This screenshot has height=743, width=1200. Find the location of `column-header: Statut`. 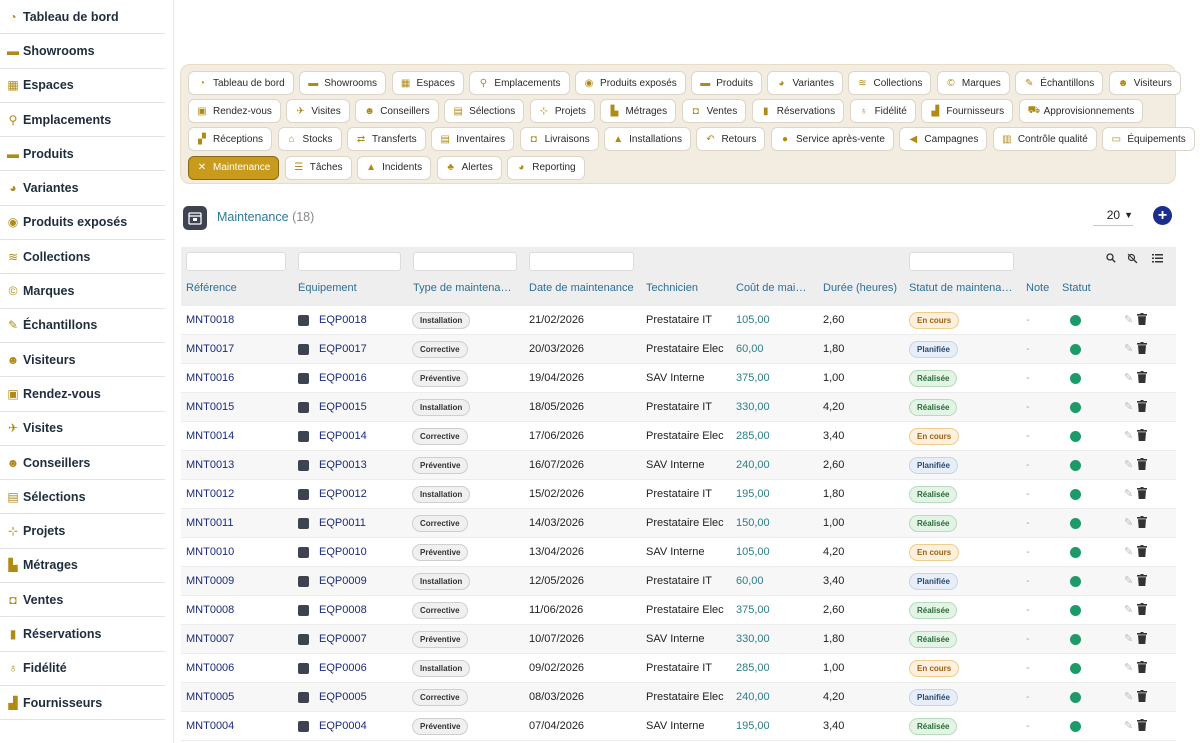

column-header: Statut is located at coordinates (1076, 288).